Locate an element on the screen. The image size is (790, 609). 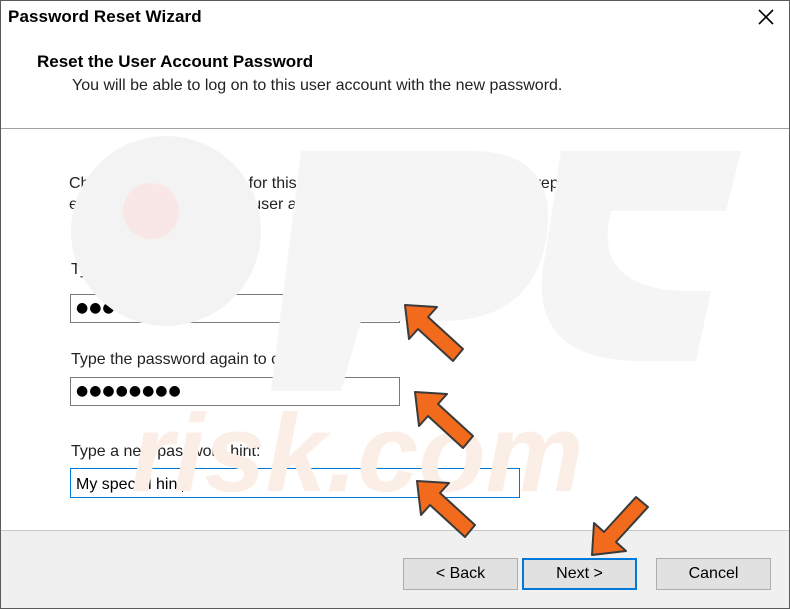
password-hint-label: Type a new password hint: is located at coordinates (166, 451).